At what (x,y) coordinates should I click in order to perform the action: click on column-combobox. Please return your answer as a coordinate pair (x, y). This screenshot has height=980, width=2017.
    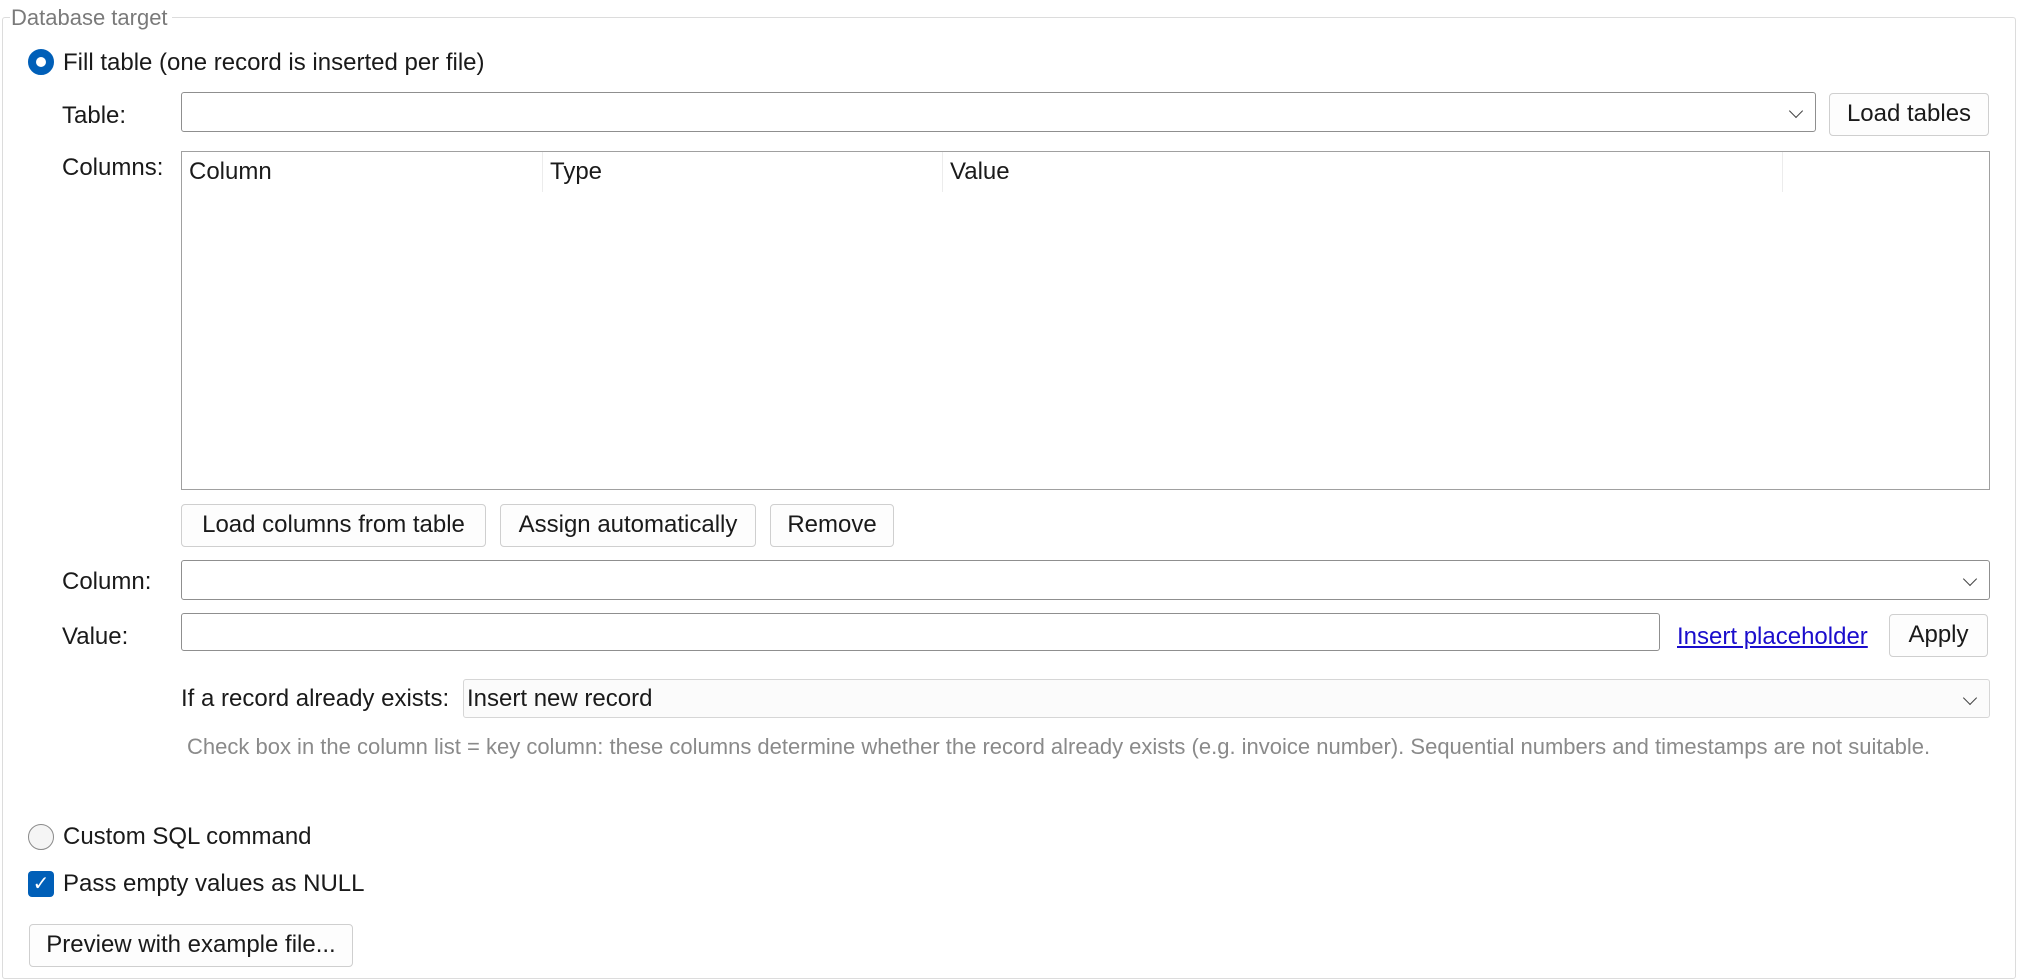
    Looking at the image, I should click on (1085, 580).